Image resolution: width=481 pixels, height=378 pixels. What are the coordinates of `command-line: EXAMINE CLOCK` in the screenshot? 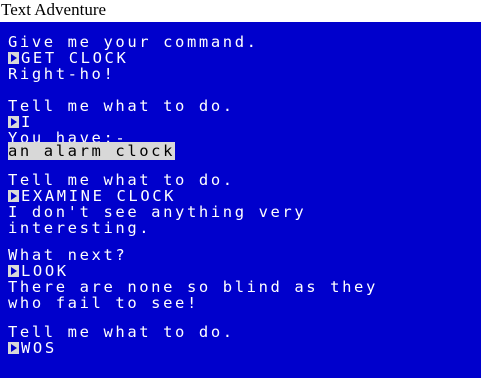 It's located at (92, 196).